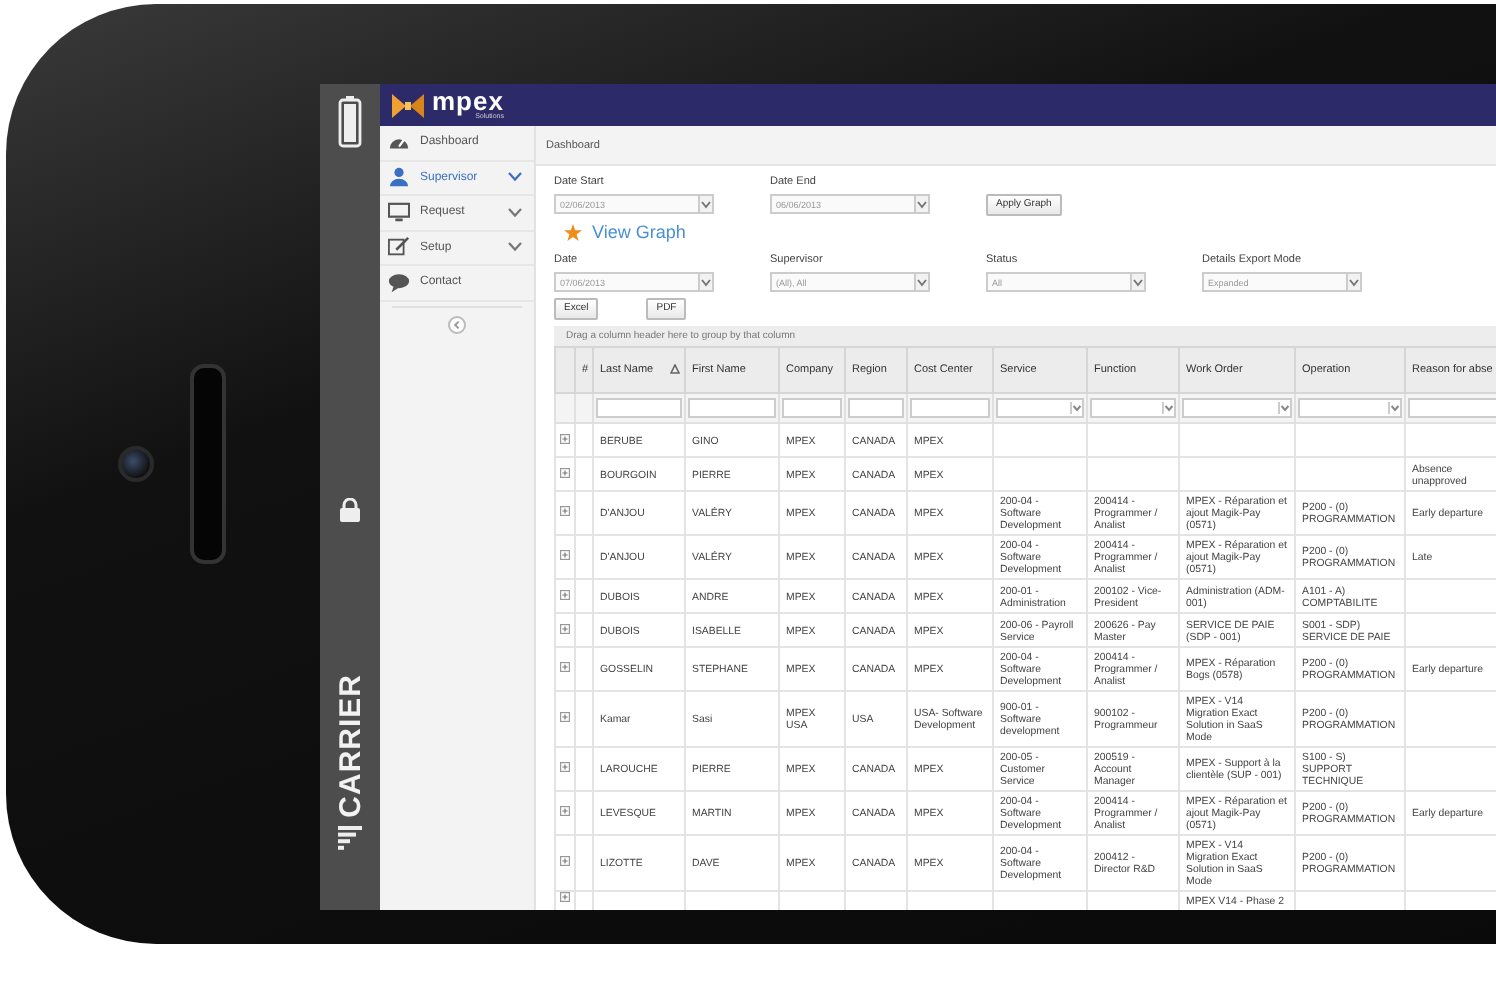 This screenshot has width=1496, height=986. Describe the element at coordinates (399, 177) in the screenshot. I see `person-icon` at that location.